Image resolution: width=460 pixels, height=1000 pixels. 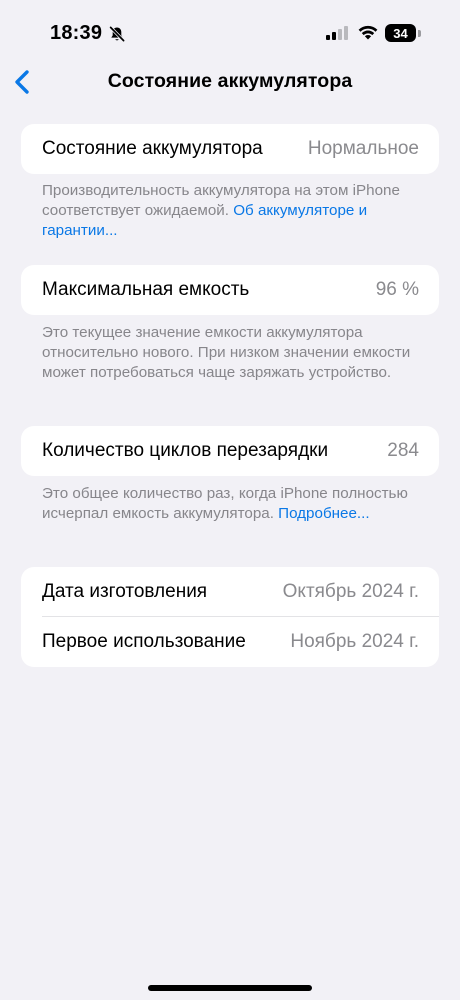 What do you see at coordinates (419, 33) in the screenshot?
I see `battery-cap` at bounding box center [419, 33].